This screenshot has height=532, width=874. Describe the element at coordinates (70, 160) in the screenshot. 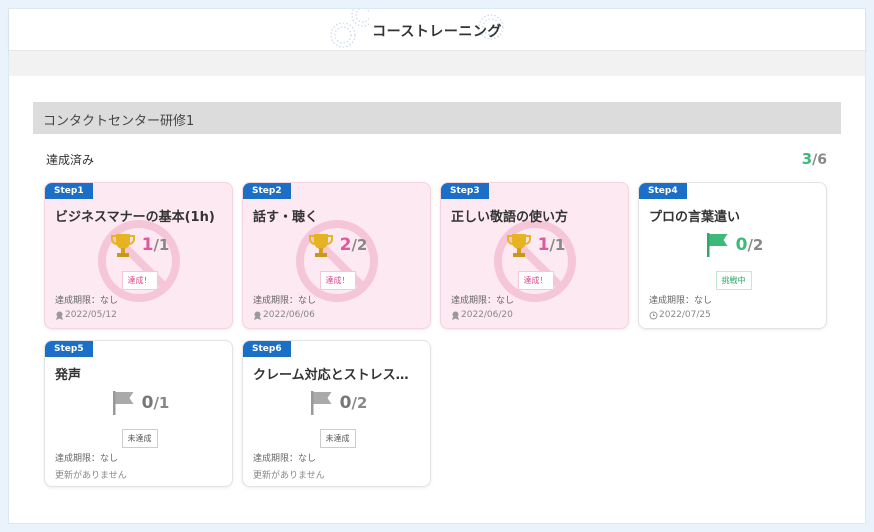

I see `achievement-status-label: 達成済み` at that location.